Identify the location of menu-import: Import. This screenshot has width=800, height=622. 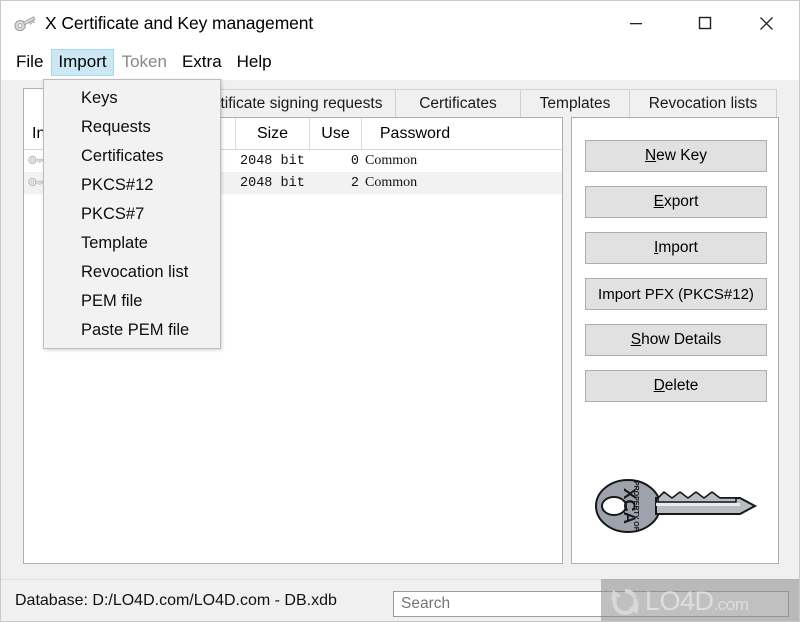
(82, 62).